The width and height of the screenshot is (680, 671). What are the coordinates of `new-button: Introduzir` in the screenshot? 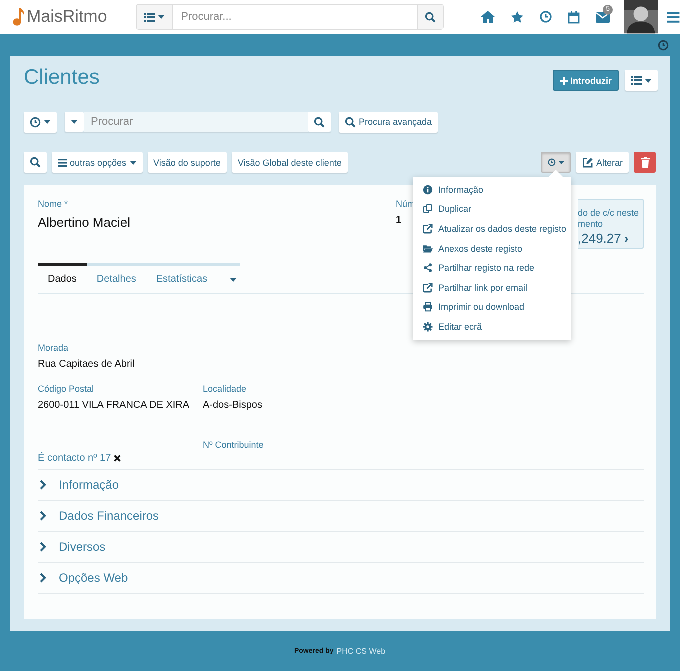 It's located at (585, 80).